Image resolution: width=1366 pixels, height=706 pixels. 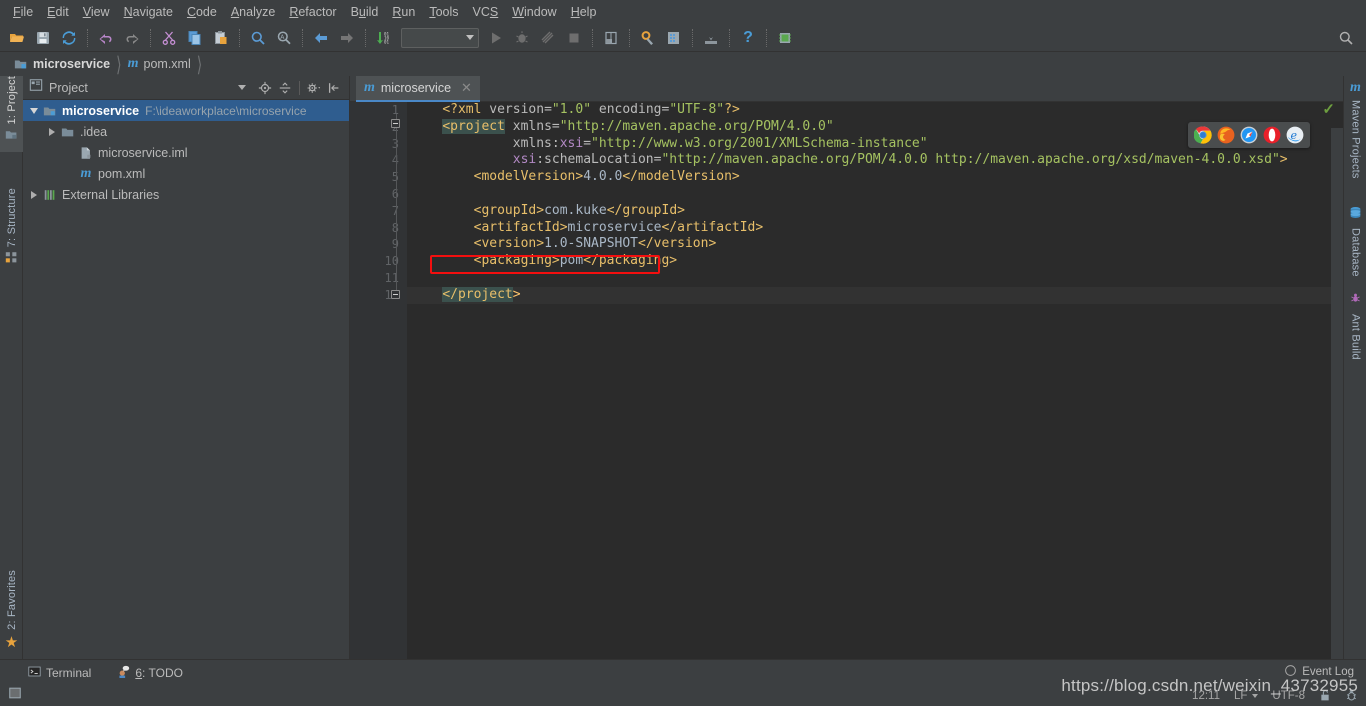 I want to click on copy-icon, so click(x=195, y=38).